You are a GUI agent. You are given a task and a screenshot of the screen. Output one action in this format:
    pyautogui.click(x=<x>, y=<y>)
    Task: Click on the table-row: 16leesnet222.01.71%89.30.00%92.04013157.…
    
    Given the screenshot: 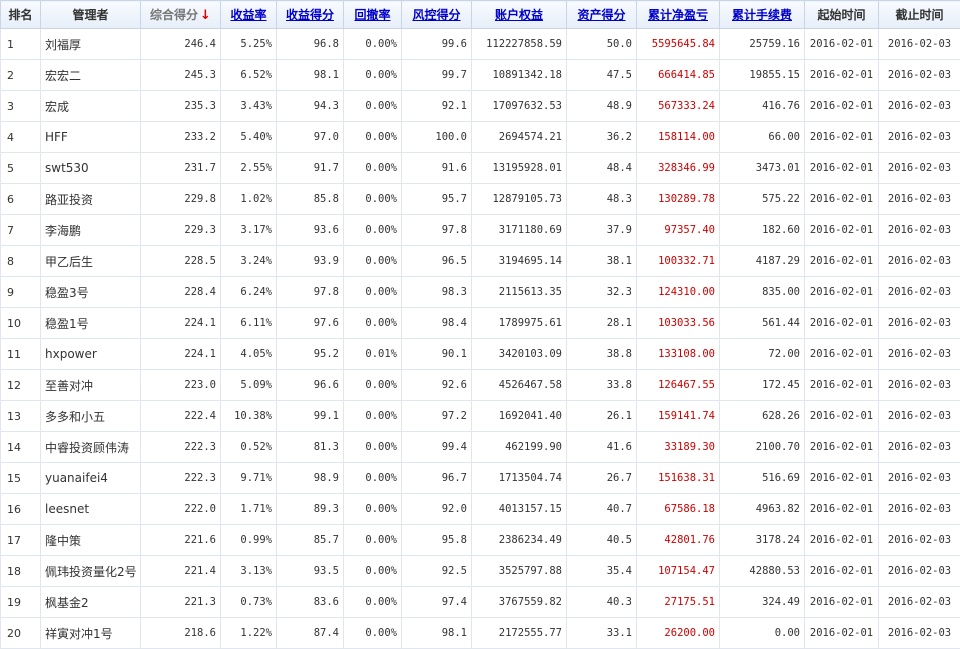 What is the action you would take?
    pyautogui.click(x=480, y=509)
    